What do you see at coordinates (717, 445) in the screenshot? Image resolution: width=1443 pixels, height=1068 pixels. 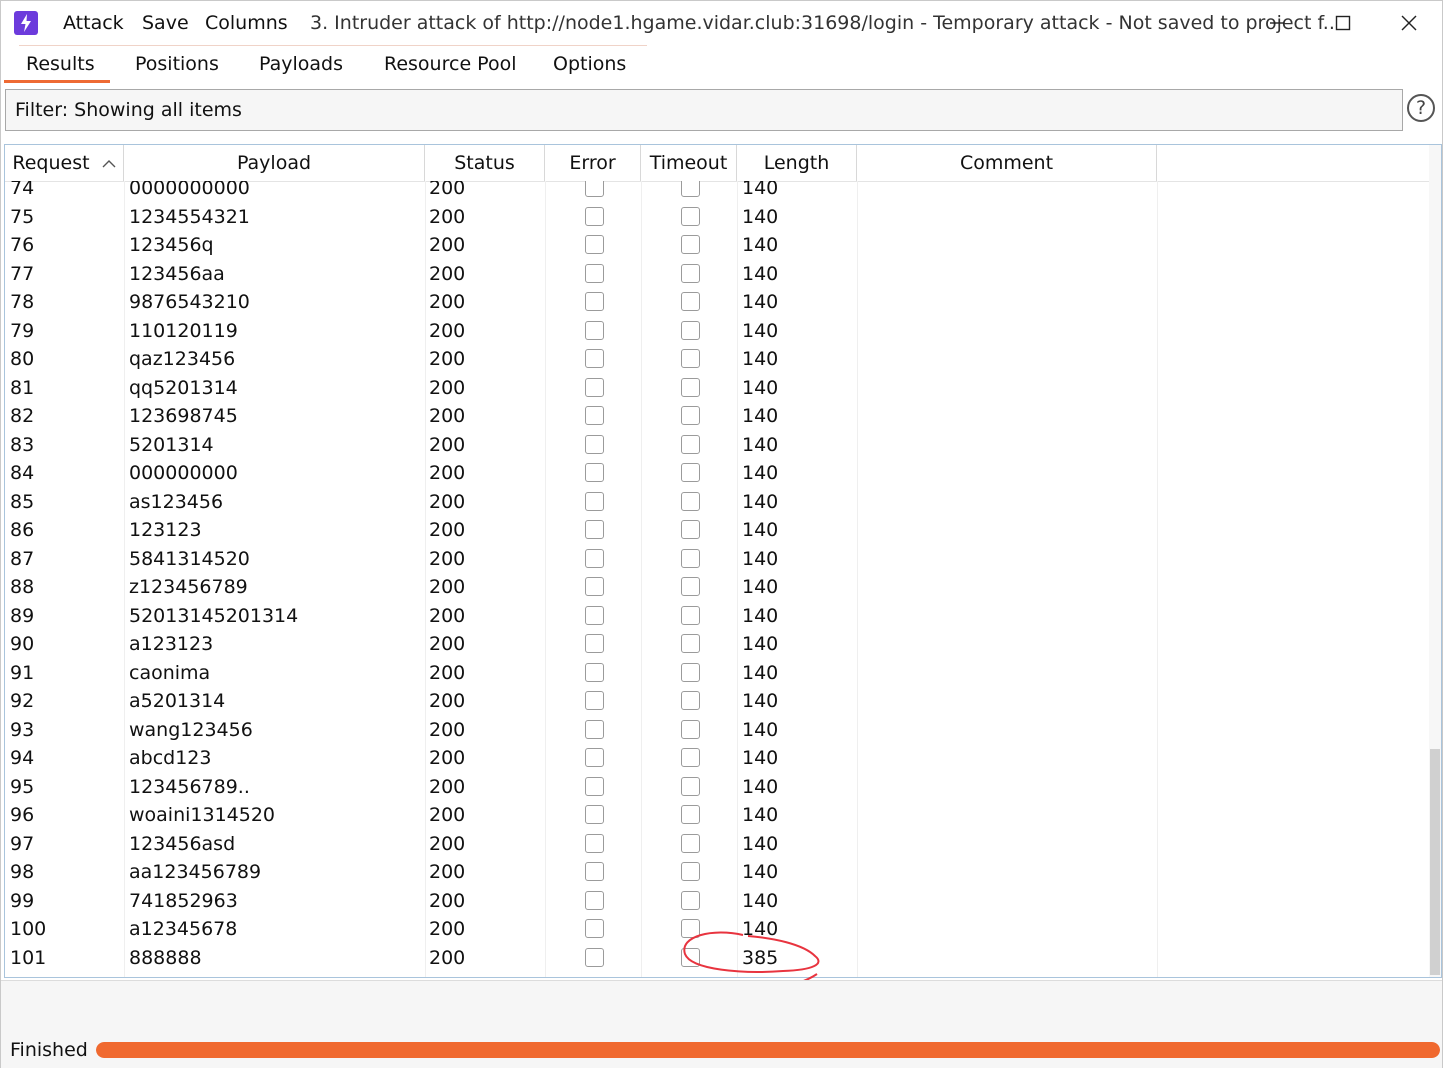 I see `table-row: 83 5201314 200 140` at bounding box center [717, 445].